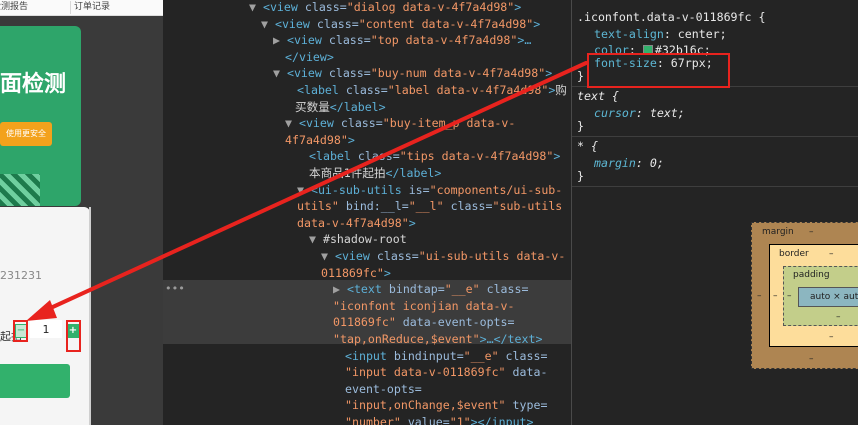 This screenshot has width=858, height=425. Describe the element at coordinates (446, 405) in the screenshot. I see `node-input-cont3: "input,onChange,$event" type=` at that location.